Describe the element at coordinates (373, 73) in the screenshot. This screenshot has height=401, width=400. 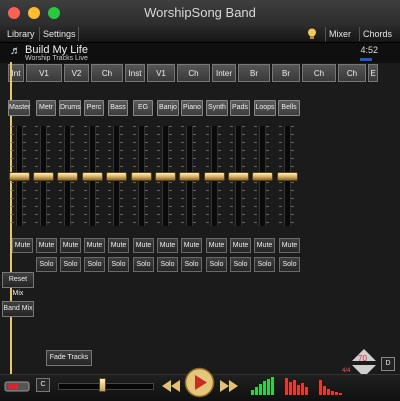
I see `section-item: E` at that location.